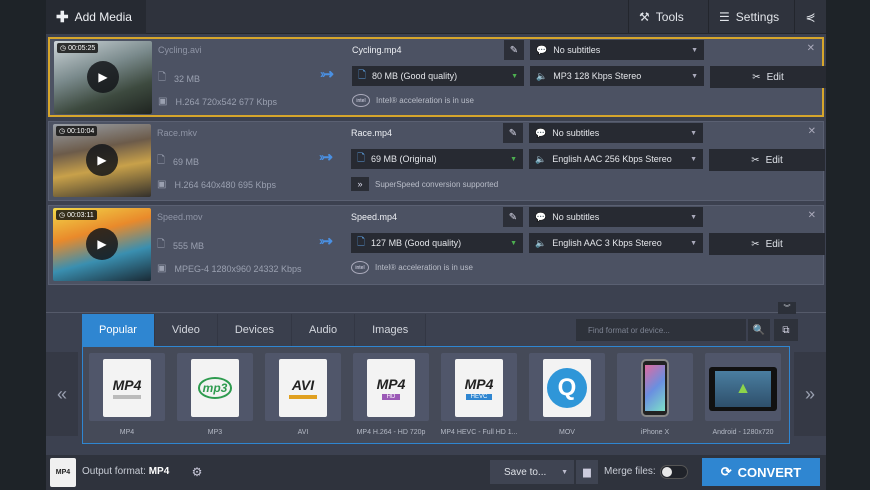 This screenshot has width=870, height=490. Describe the element at coordinates (323, 330) in the screenshot. I see `tab-audio: Audio` at that location.